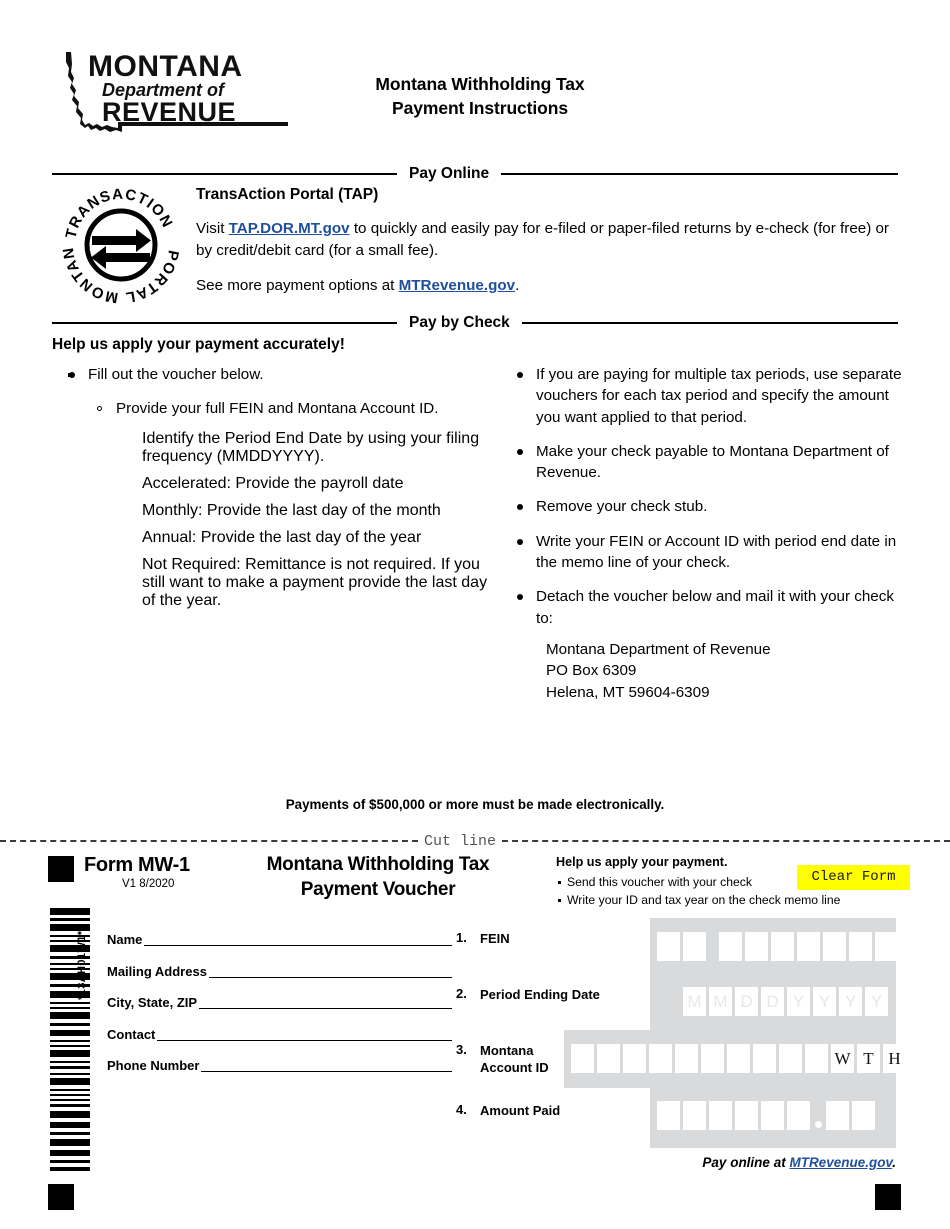 Image resolution: width=950 pixels, height=1229 pixels. I want to click on phone-number-field-row: Phone Number, so click(279, 1063).